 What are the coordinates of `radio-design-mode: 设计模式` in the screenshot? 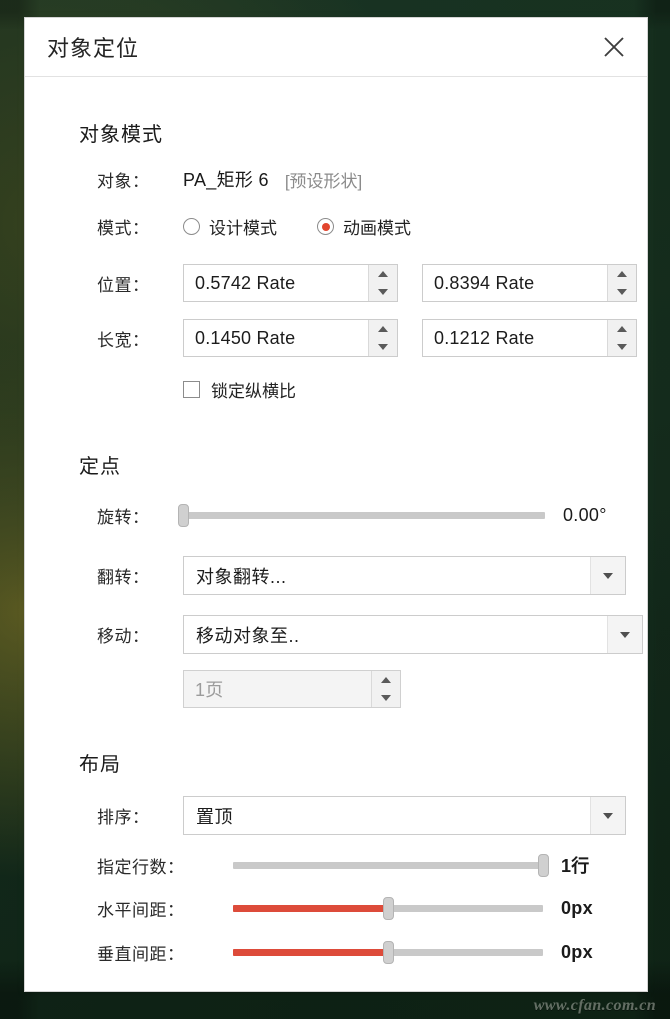 It's located at (230, 226).